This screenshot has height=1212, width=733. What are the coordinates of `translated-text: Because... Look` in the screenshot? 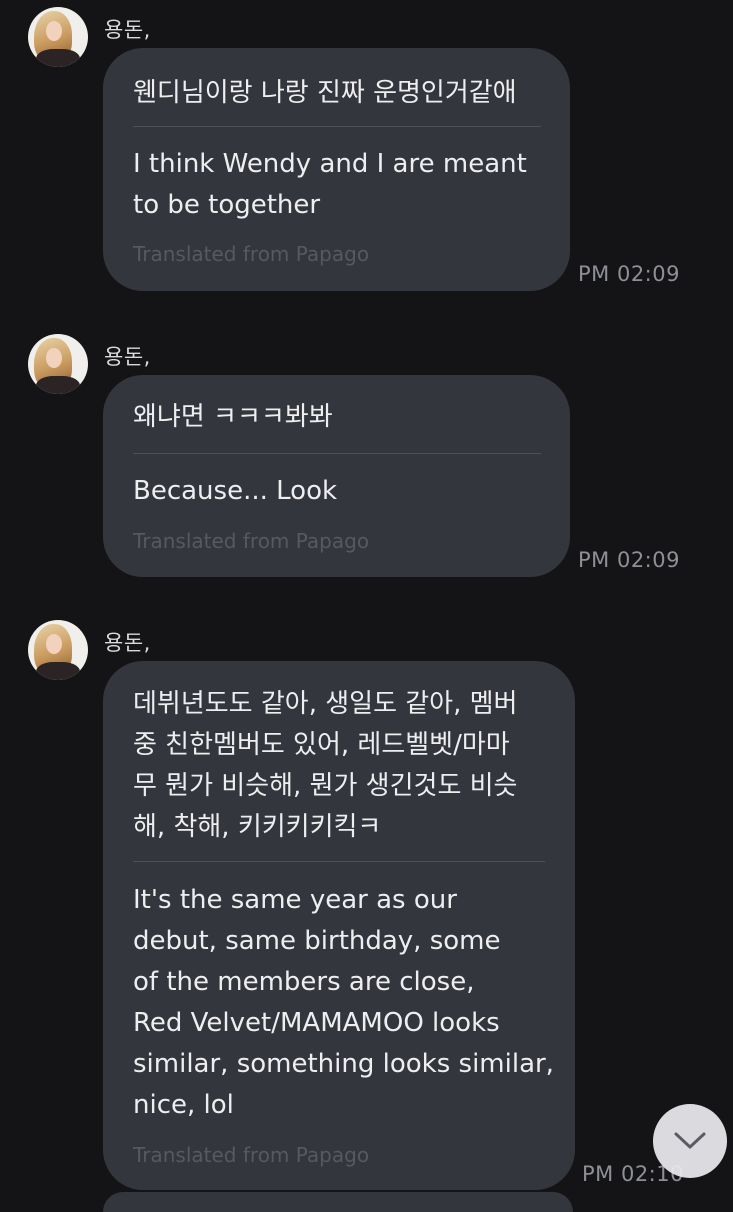 It's located at (235, 491).